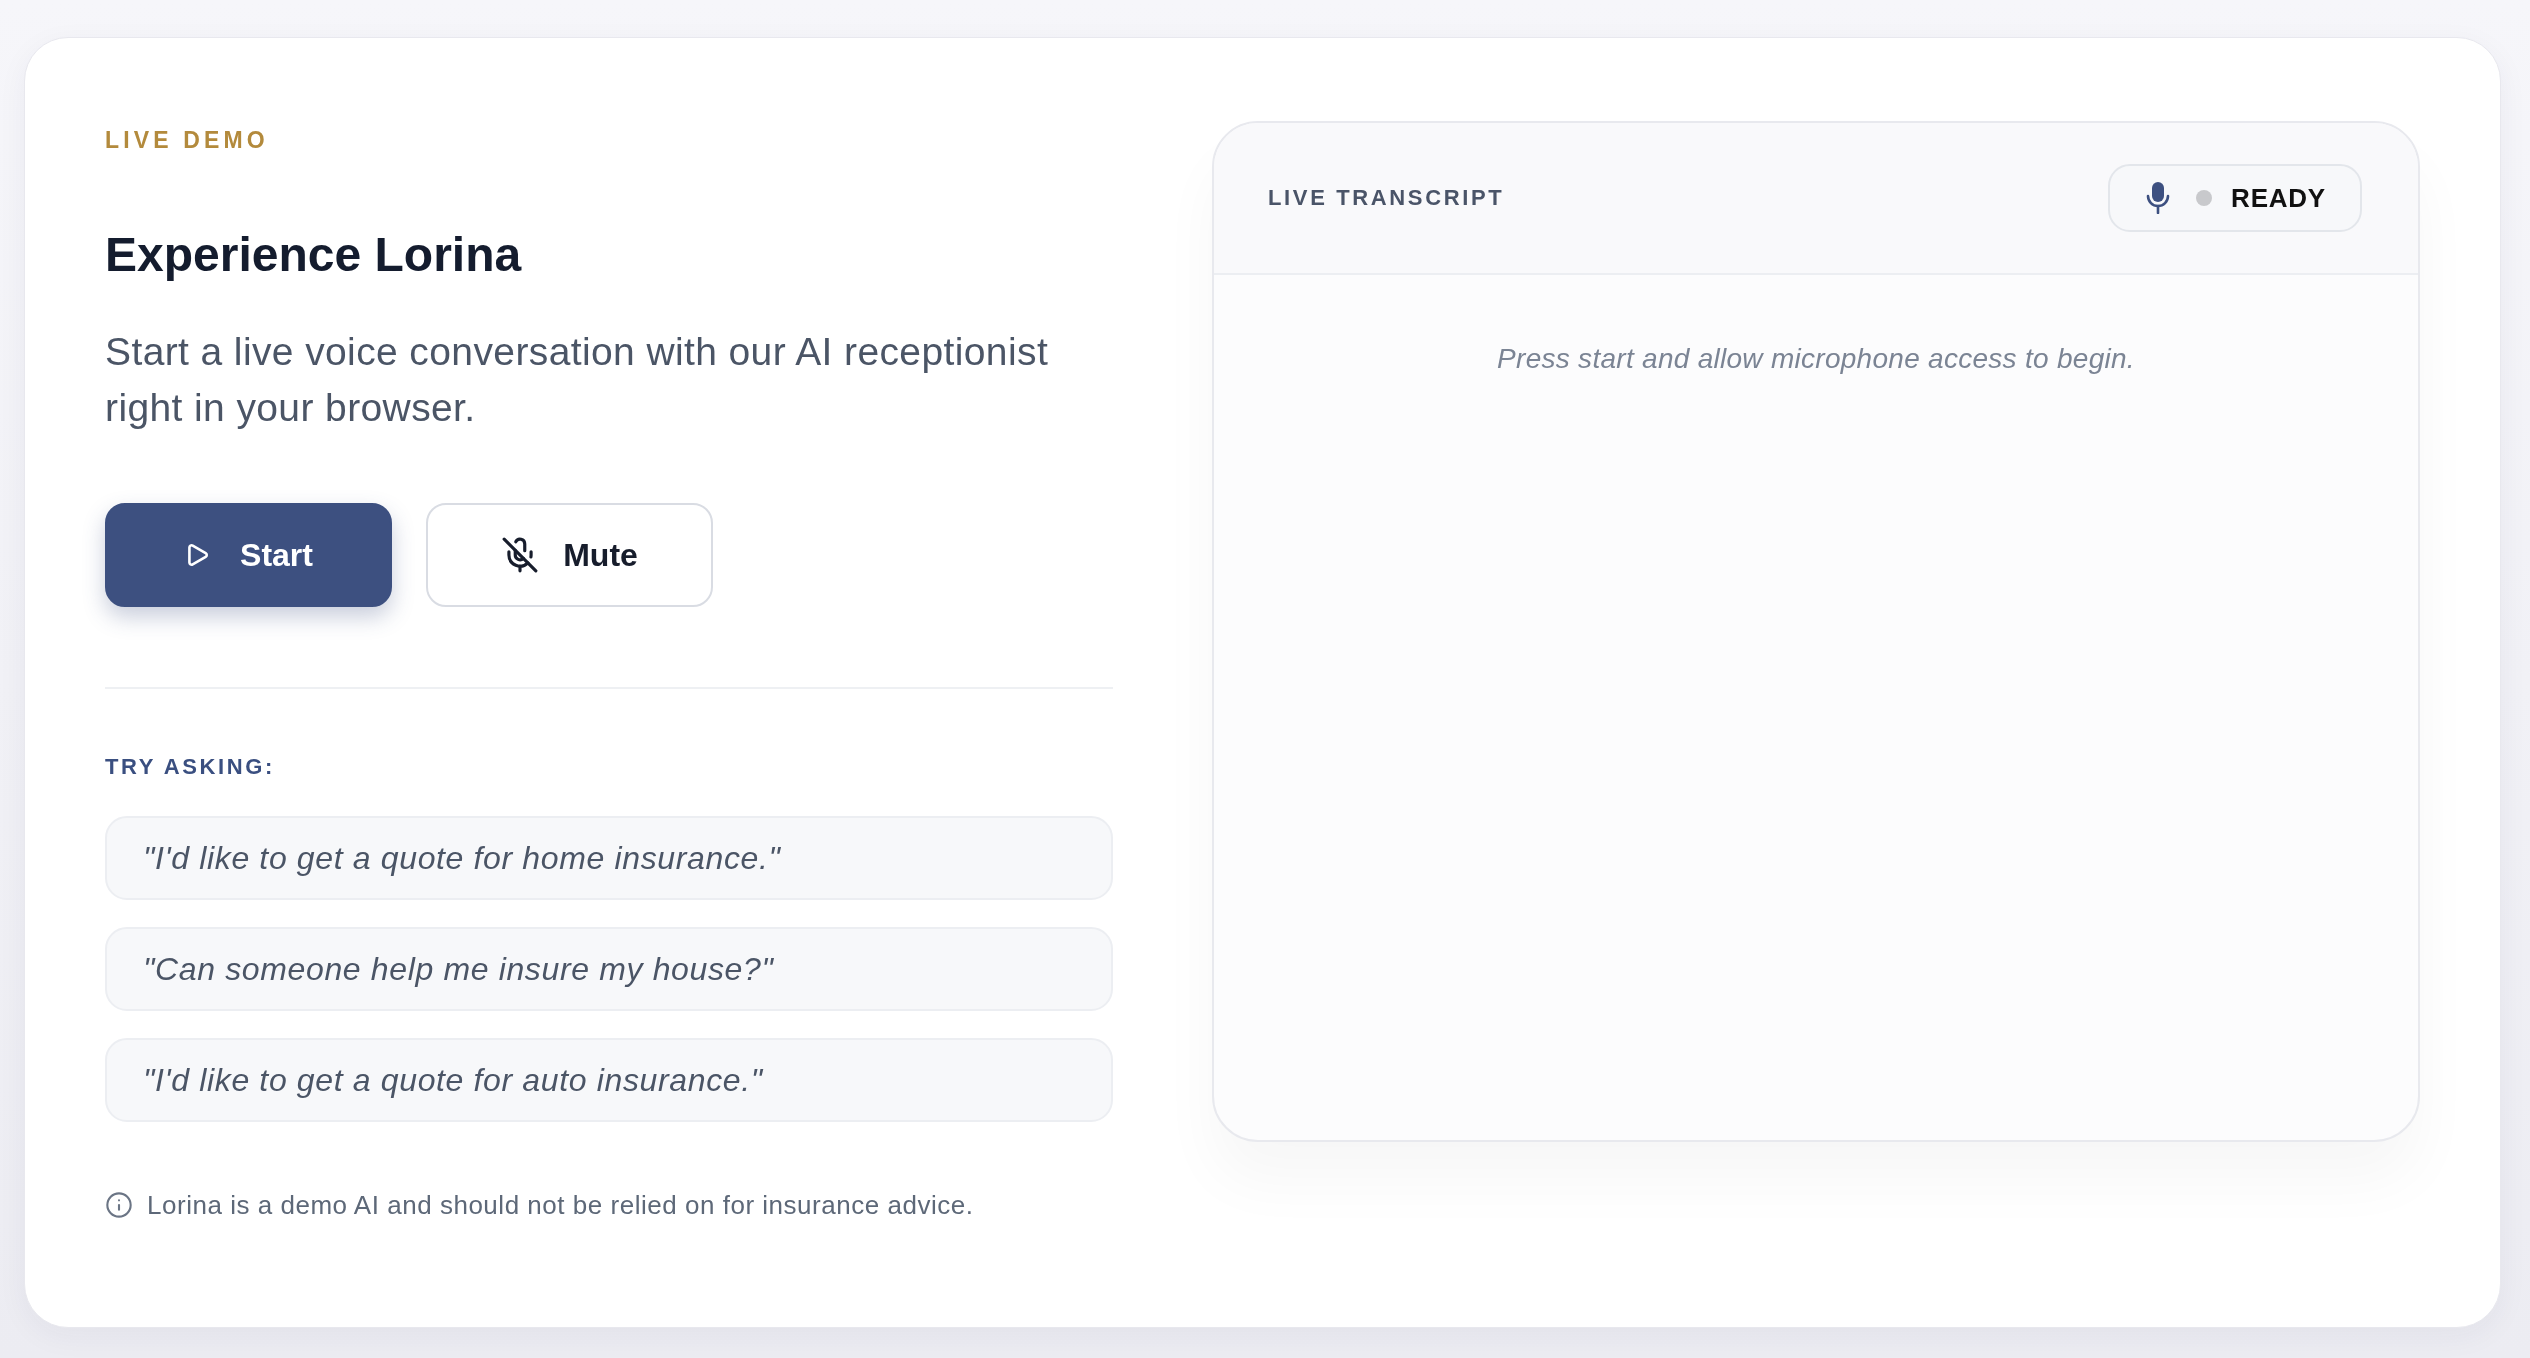 The width and height of the screenshot is (2530, 1358). I want to click on disclaimer-text: Lorina is a demo AI and should not be relied on for insurance advice., so click(560, 1205).